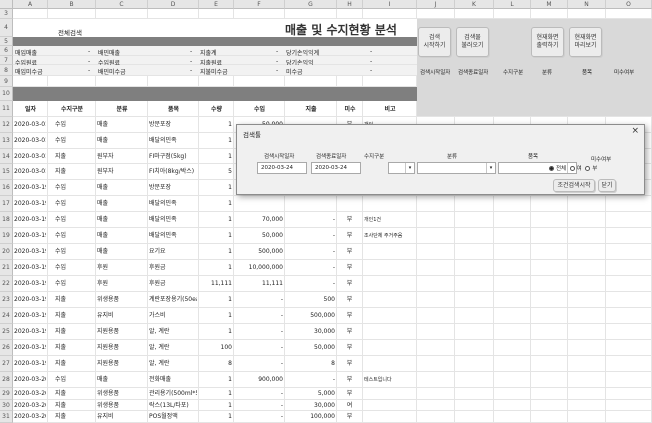  I want to click on table-cell: 위생용품, so click(121, 300).